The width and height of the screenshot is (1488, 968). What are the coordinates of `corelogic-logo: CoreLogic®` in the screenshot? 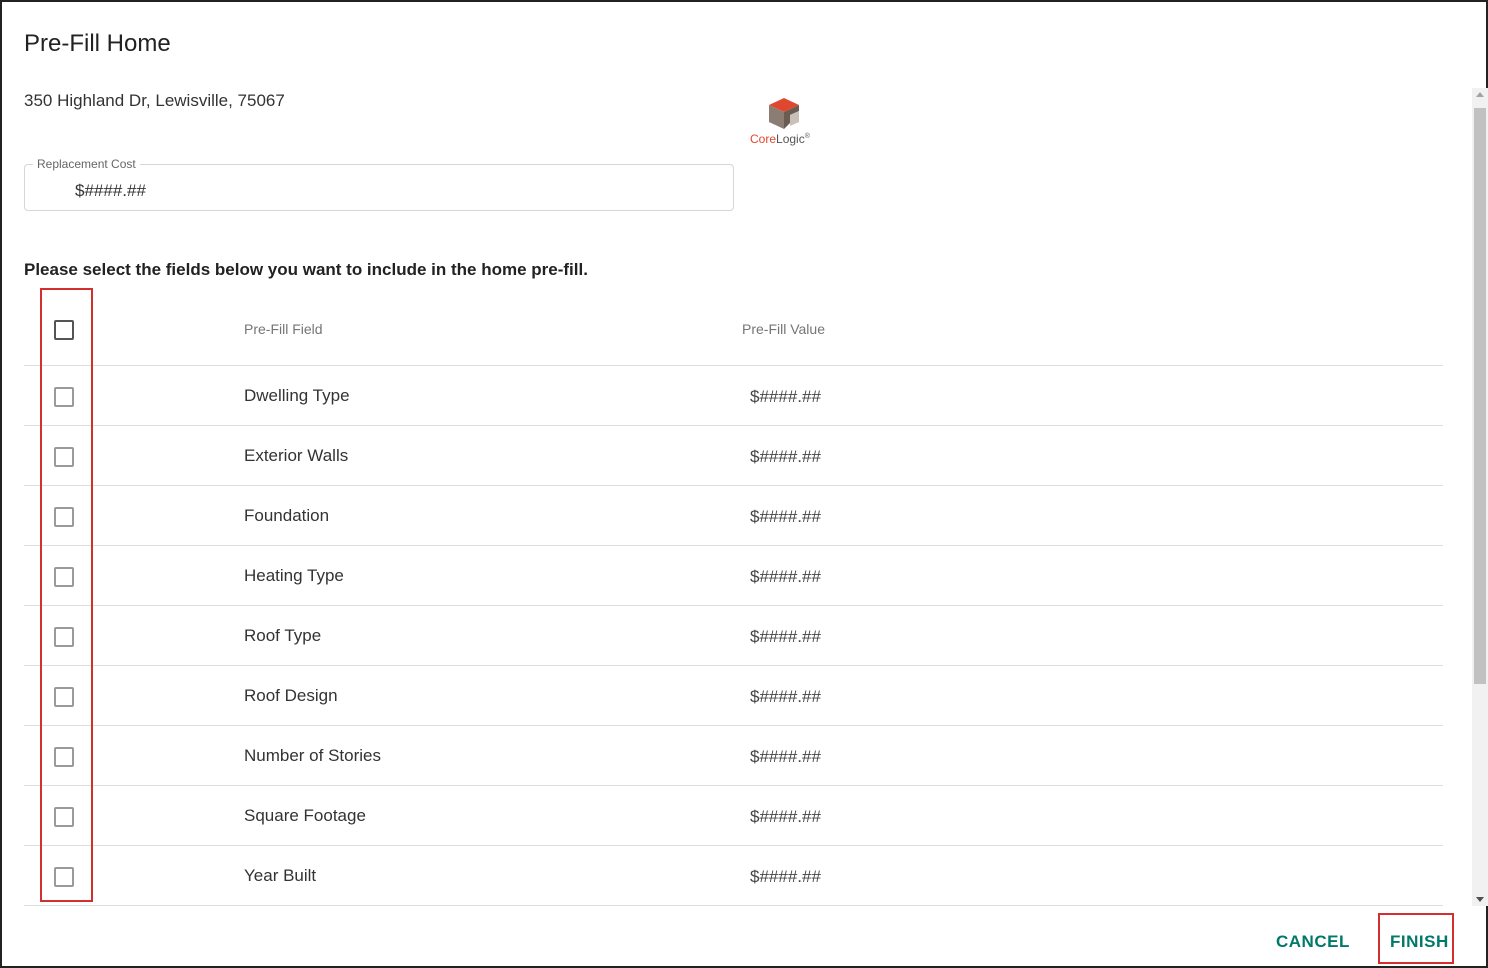 It's located at (784, 123).